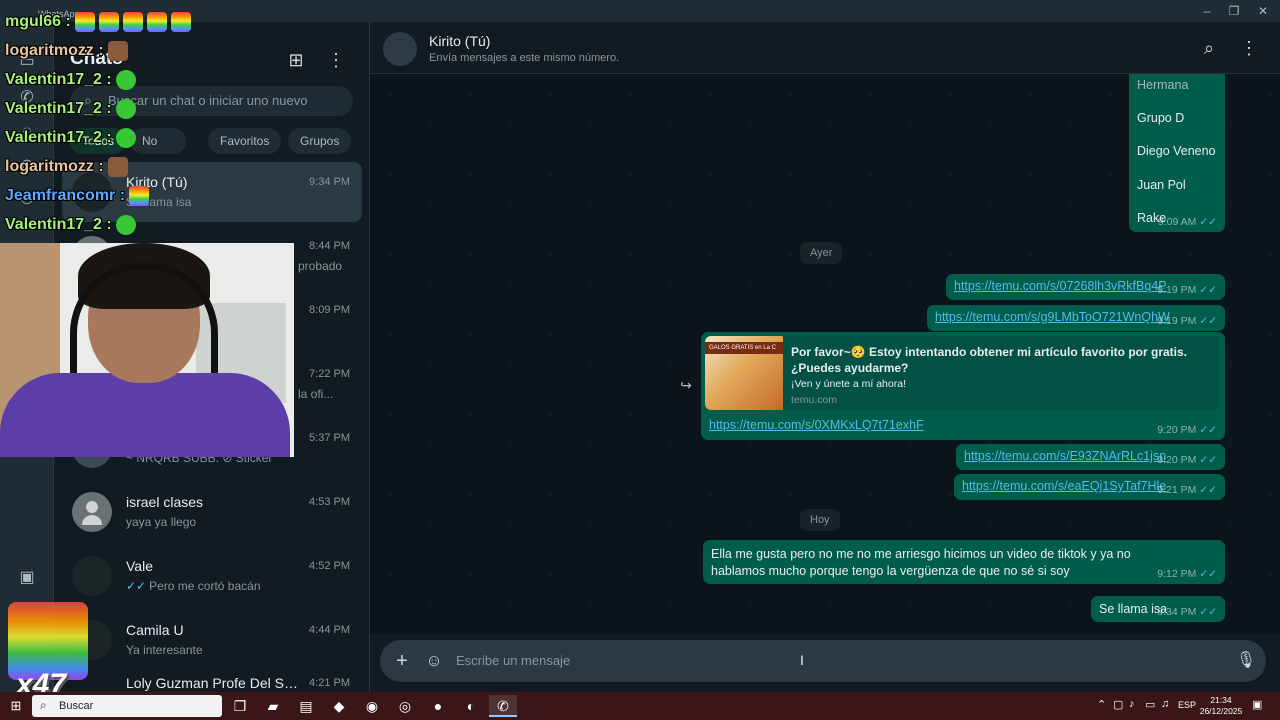  Describe the element at coordinates (459, 41) in the screenshot. I see `contact-name: Kirito (Tú)` at that location.